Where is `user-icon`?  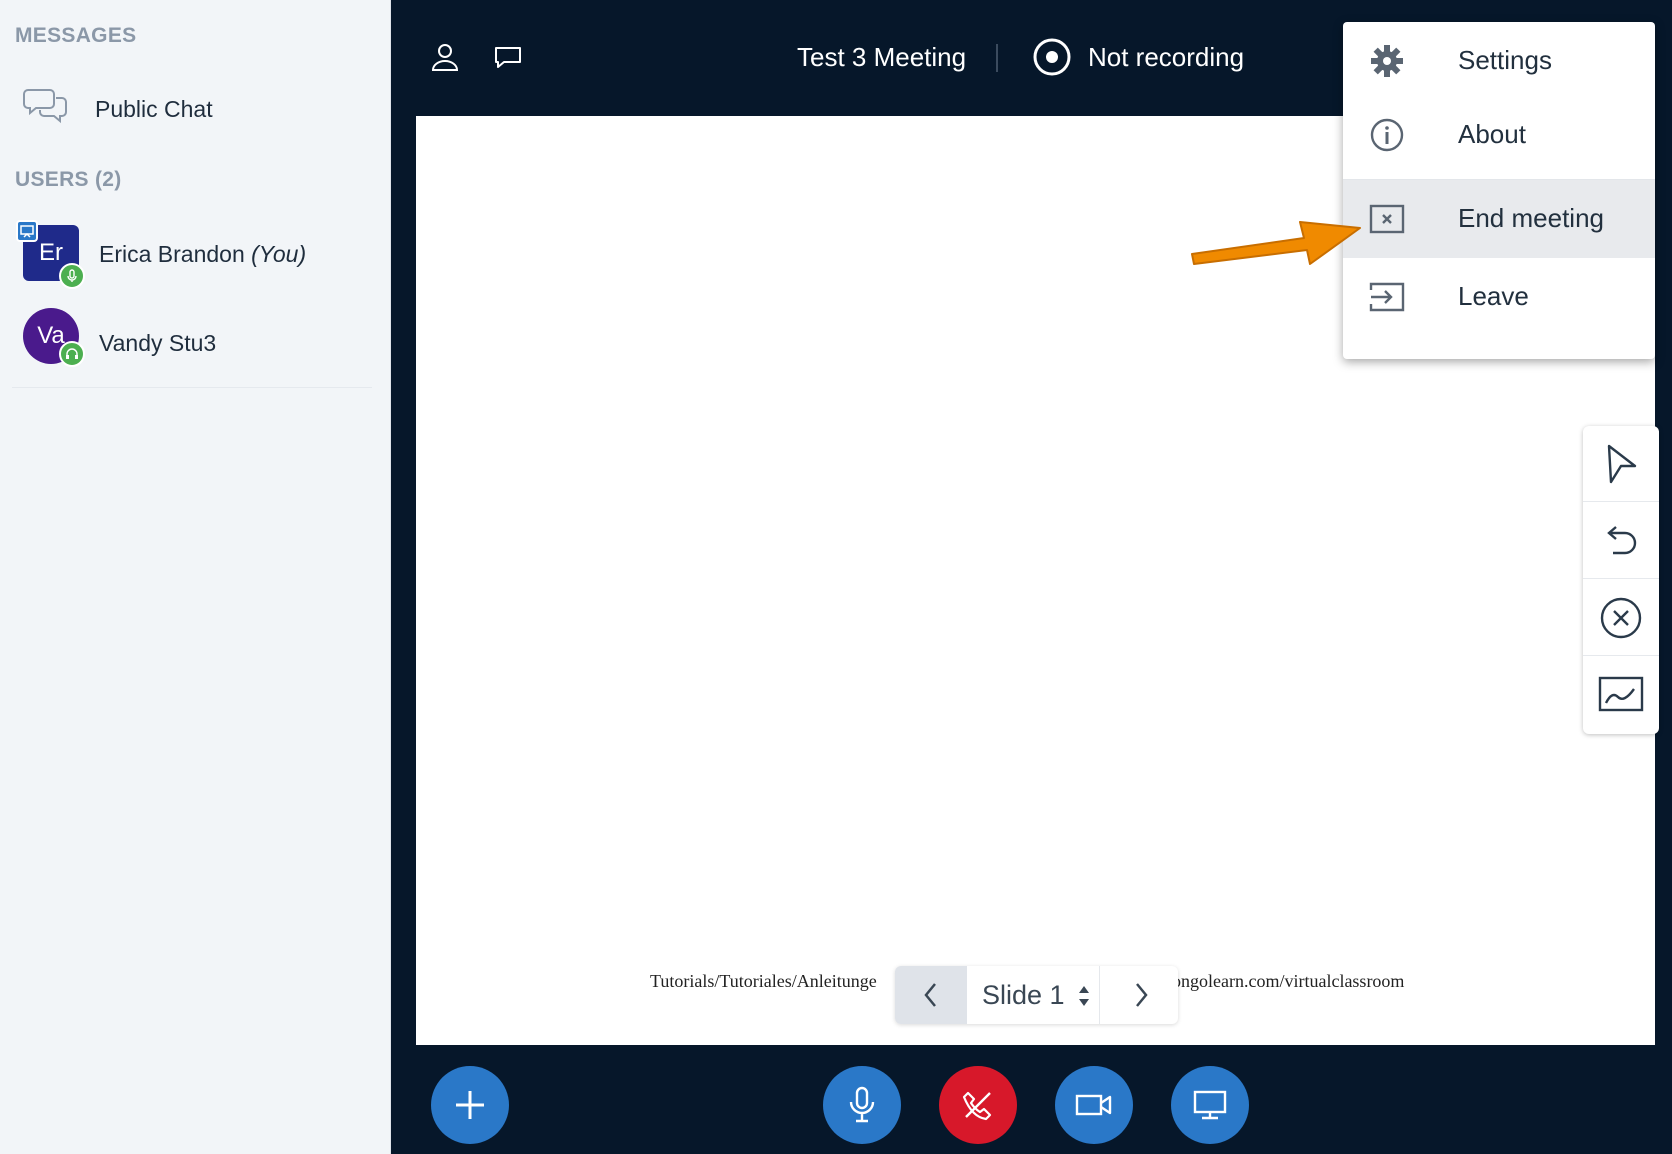 user-icon is located at coordinates (445, 57).